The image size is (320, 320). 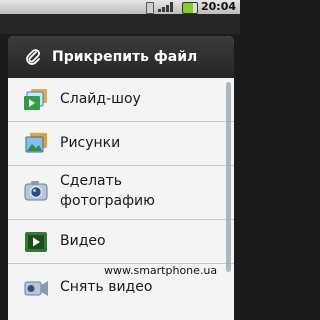 I want to click on camera-icon, so click(x=36, y=191).